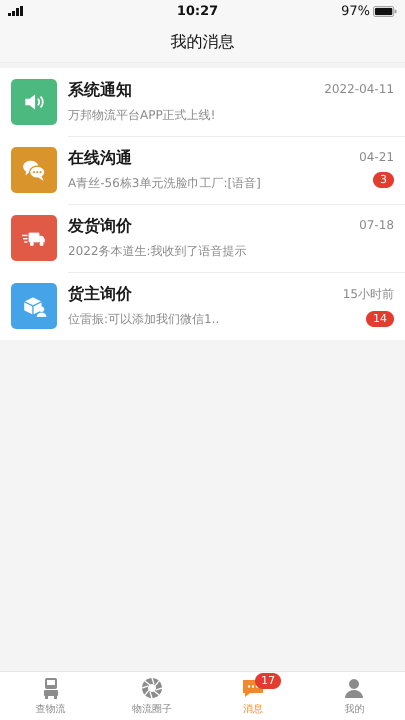 This screenshot has height=720, width=405. What do you see at coordinates (383, 180) in the screenshot?
I see `unread-count: 3` at bounding box center [383, 180].